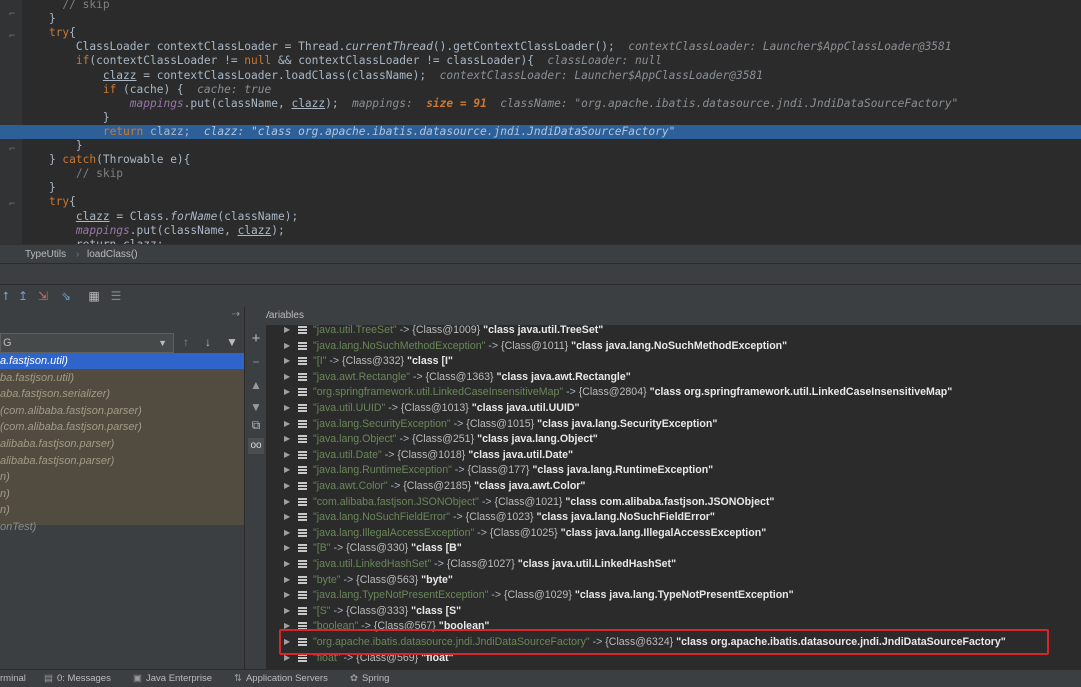  Describe the element at coordinates (13, 678) in the screenshot. I see `tab-terminal: rminal` at that location.